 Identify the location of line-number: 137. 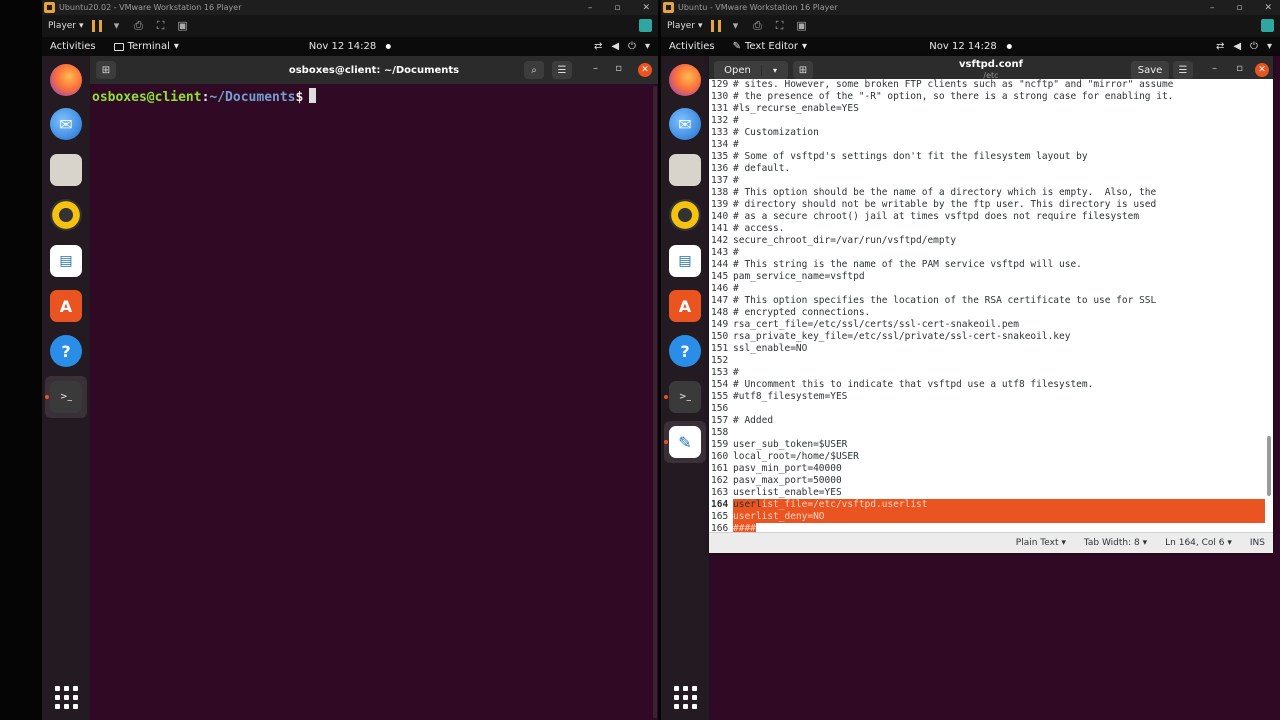
(720, 180).